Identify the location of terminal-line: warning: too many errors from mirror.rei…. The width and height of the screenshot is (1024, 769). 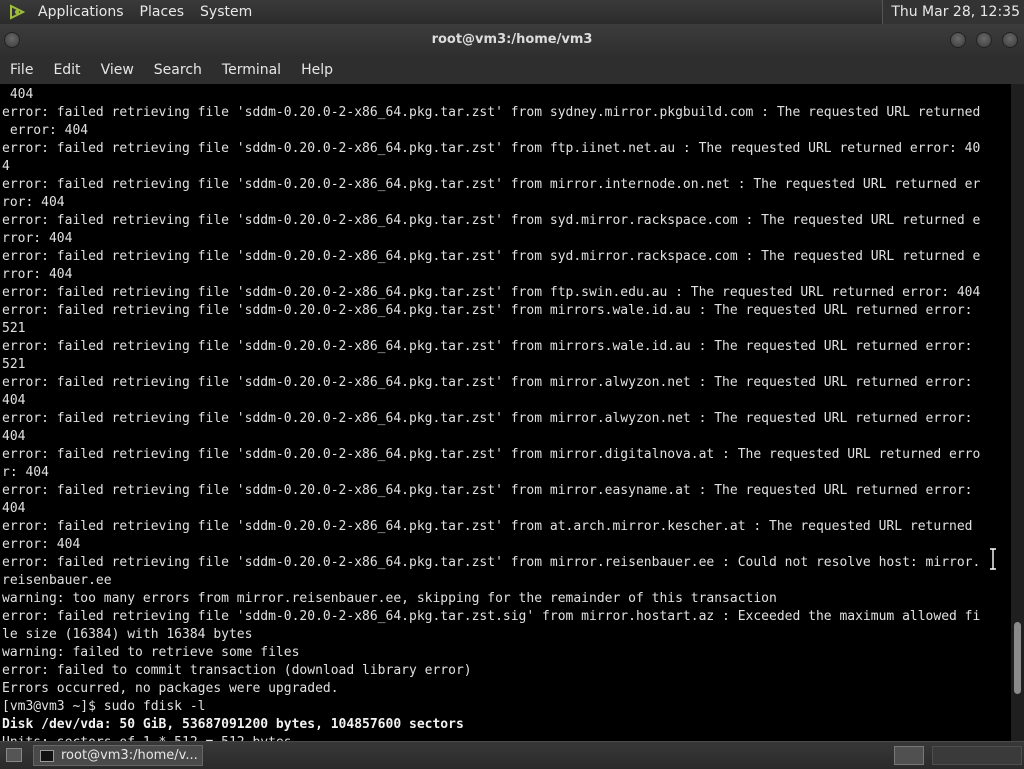
(389, 598).